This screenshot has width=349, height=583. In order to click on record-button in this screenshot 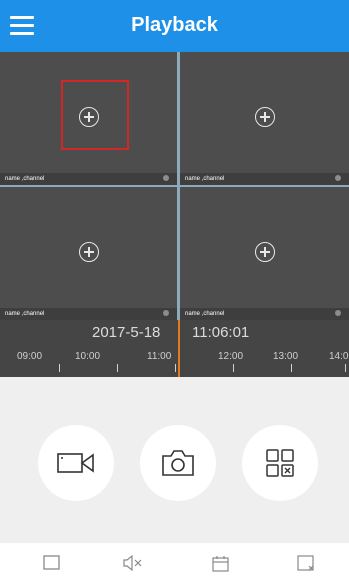, I will do `click(76, 463)`.